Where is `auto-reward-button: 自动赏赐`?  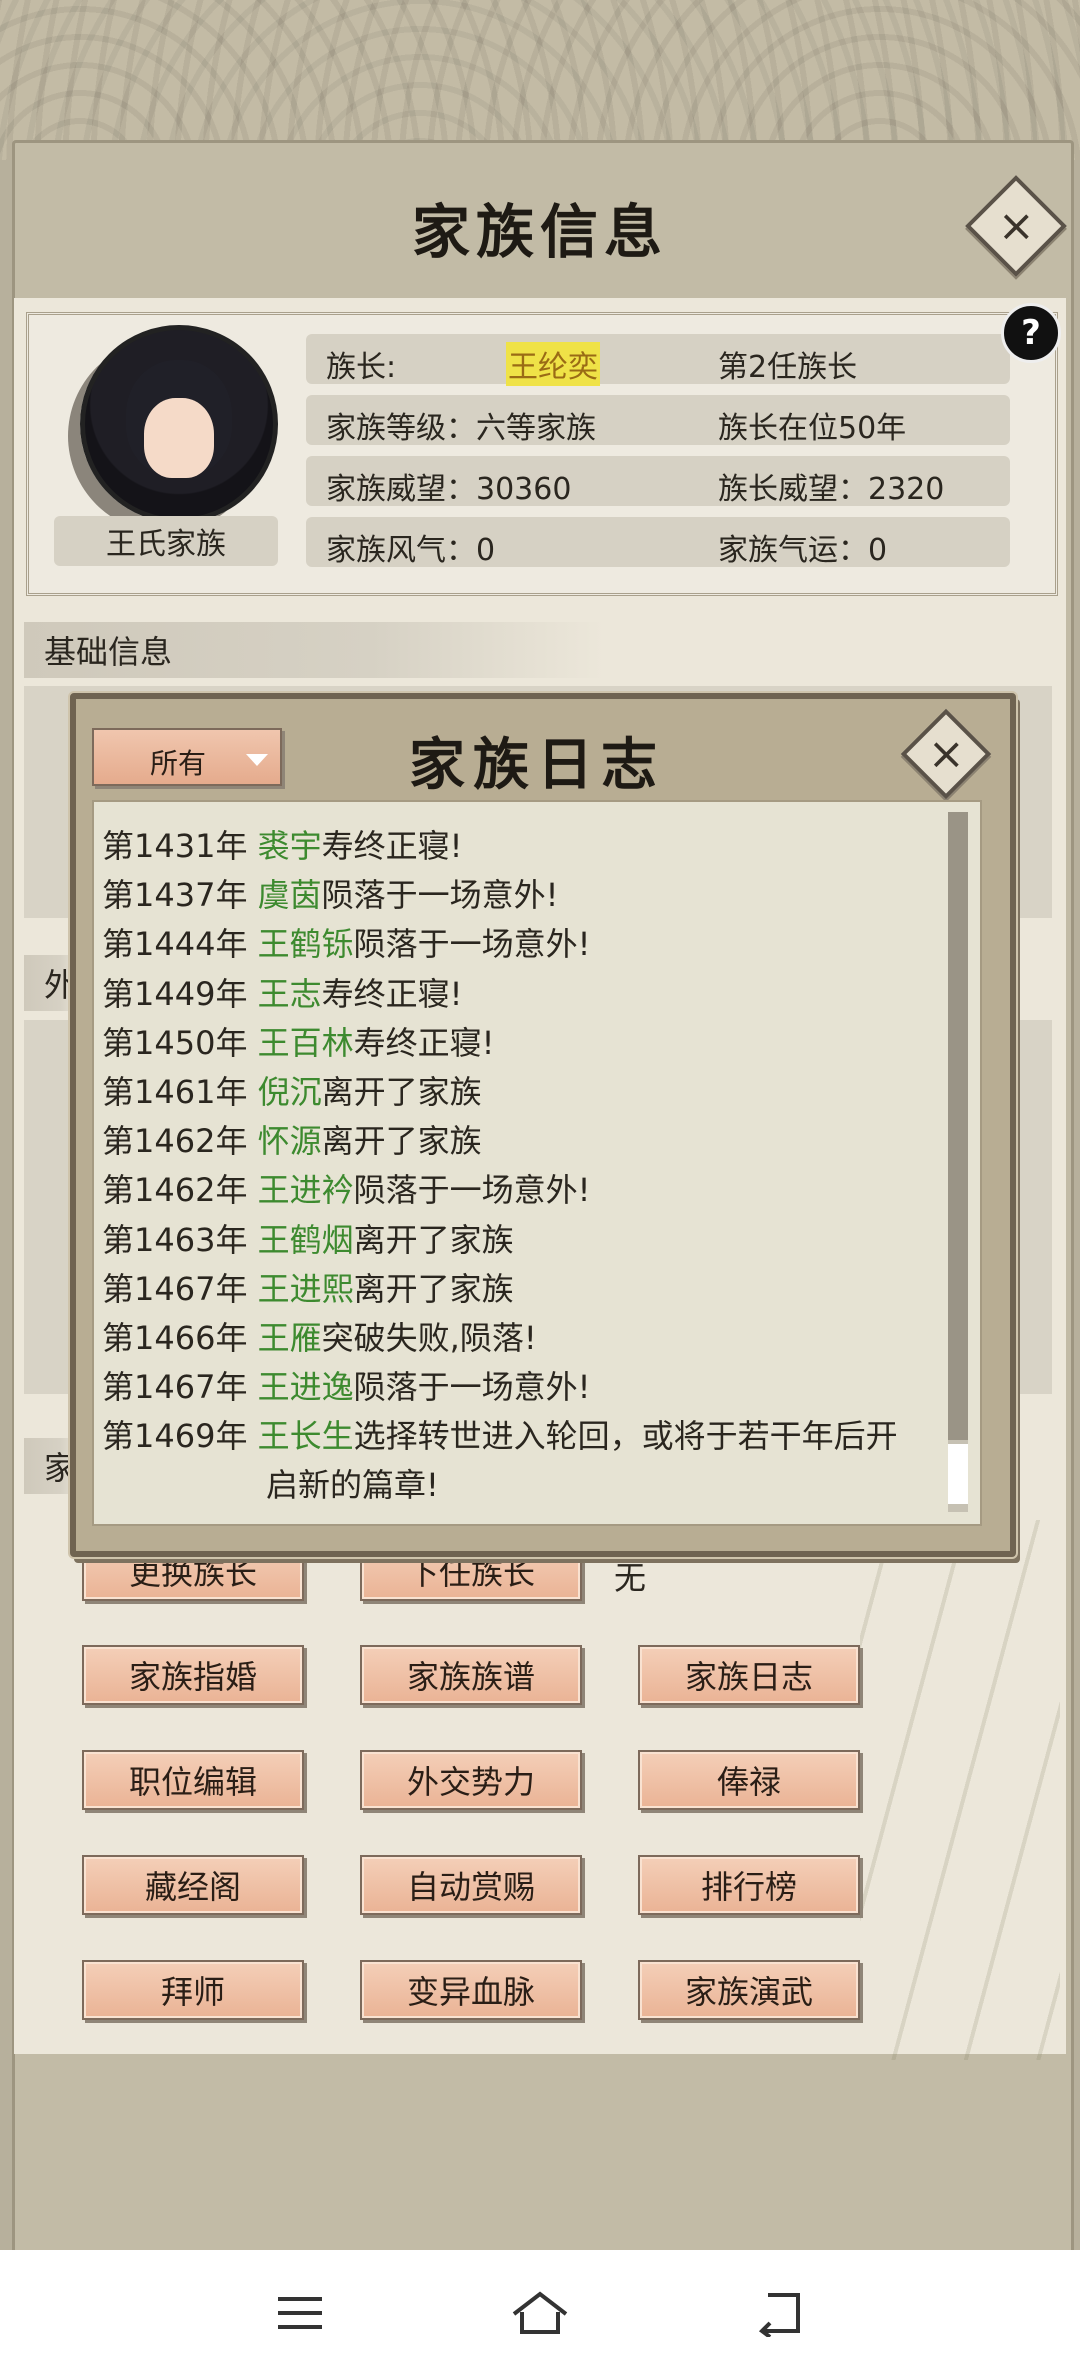
auto-reward-button: 自动赏赐 is located at coordinates (471, 1885).